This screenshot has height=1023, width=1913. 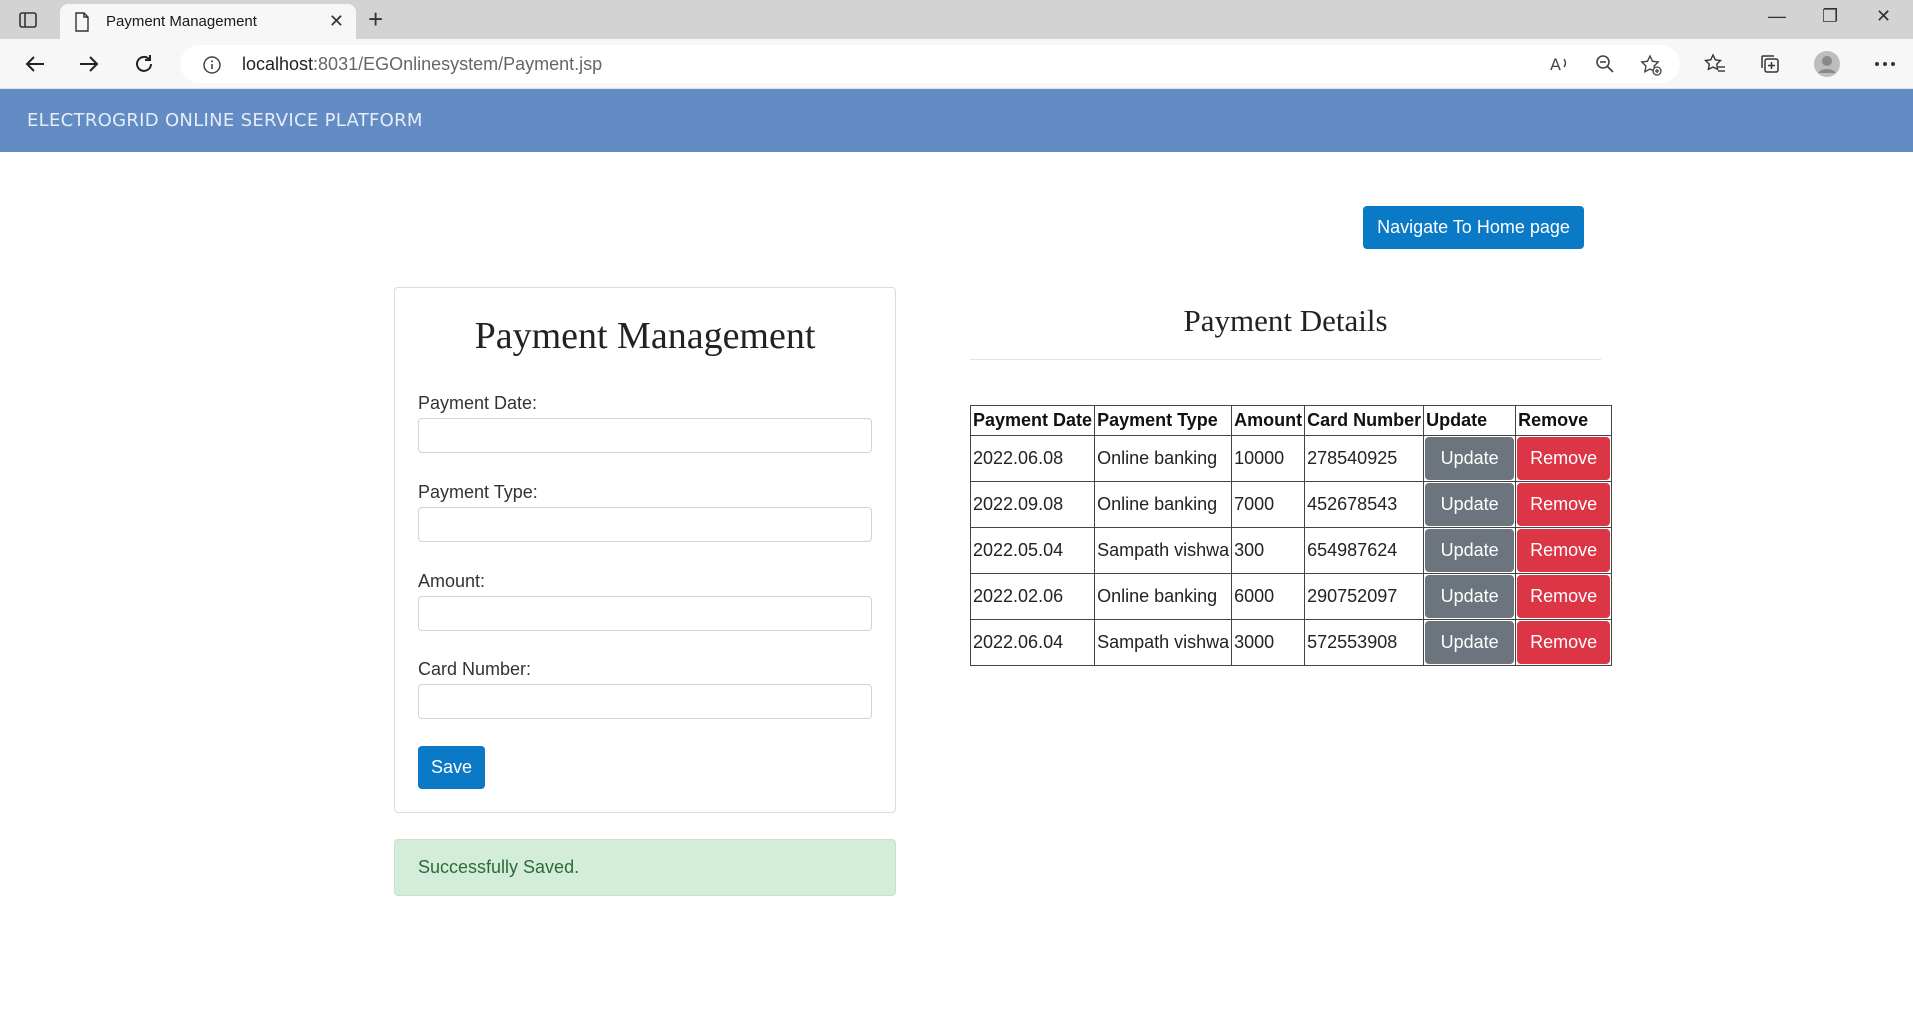 I want to click on payment-type-input, so click(x=645, y=524).